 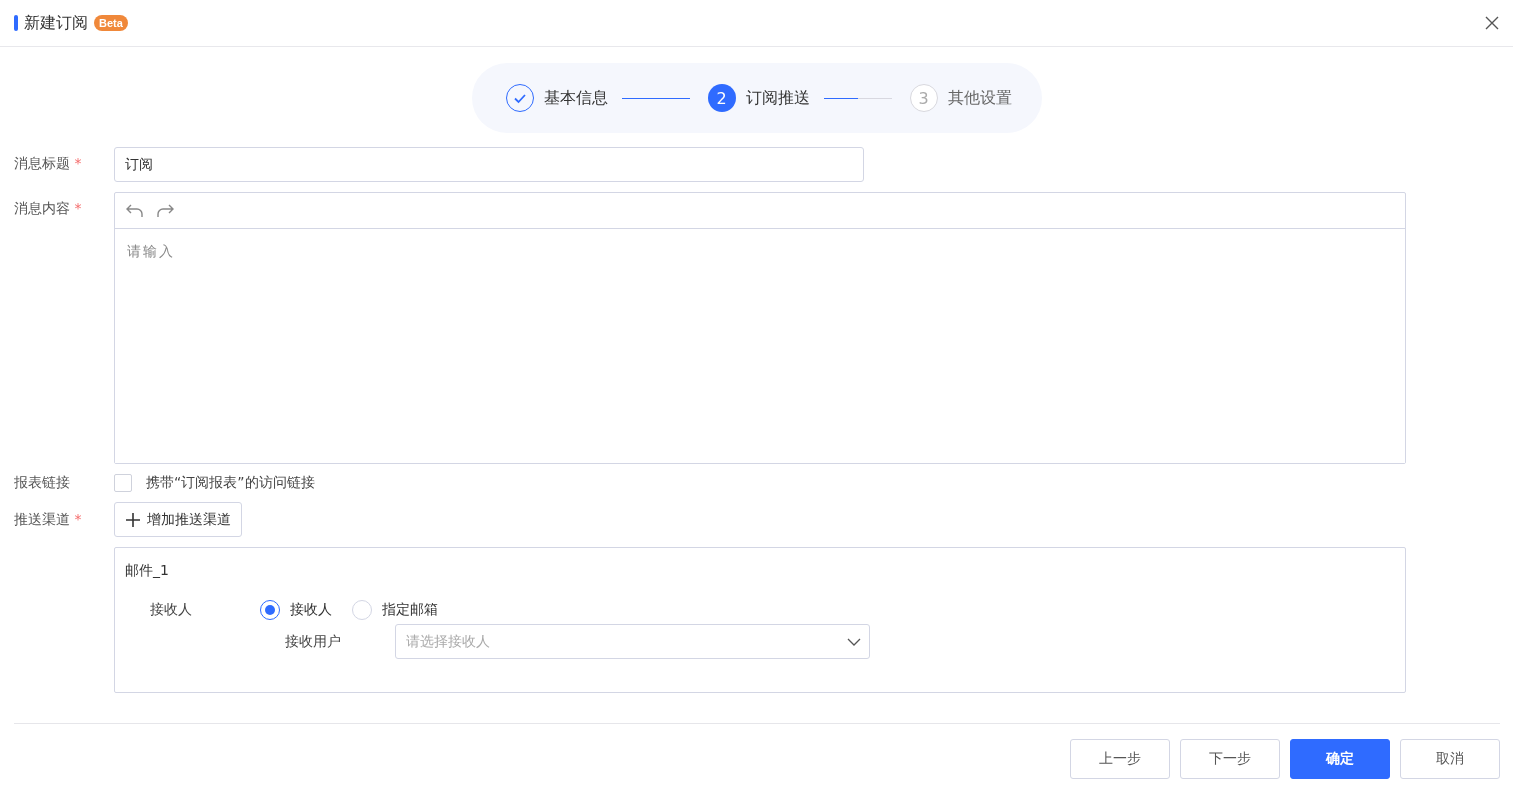 What do you see at coordinates (56, 23) in the screenshot?
I see `dialog-title: 新建订阅` at bounding box center [56, 23].